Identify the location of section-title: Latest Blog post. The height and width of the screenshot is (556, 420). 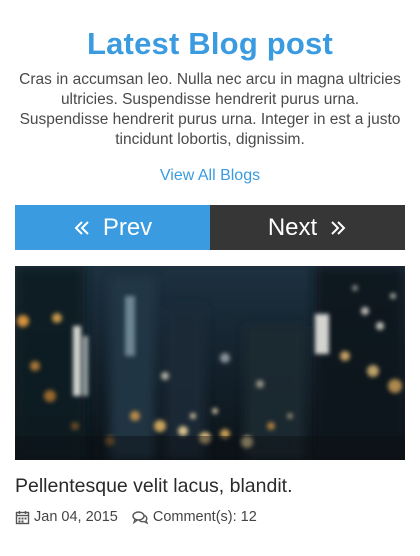
(210, 43).